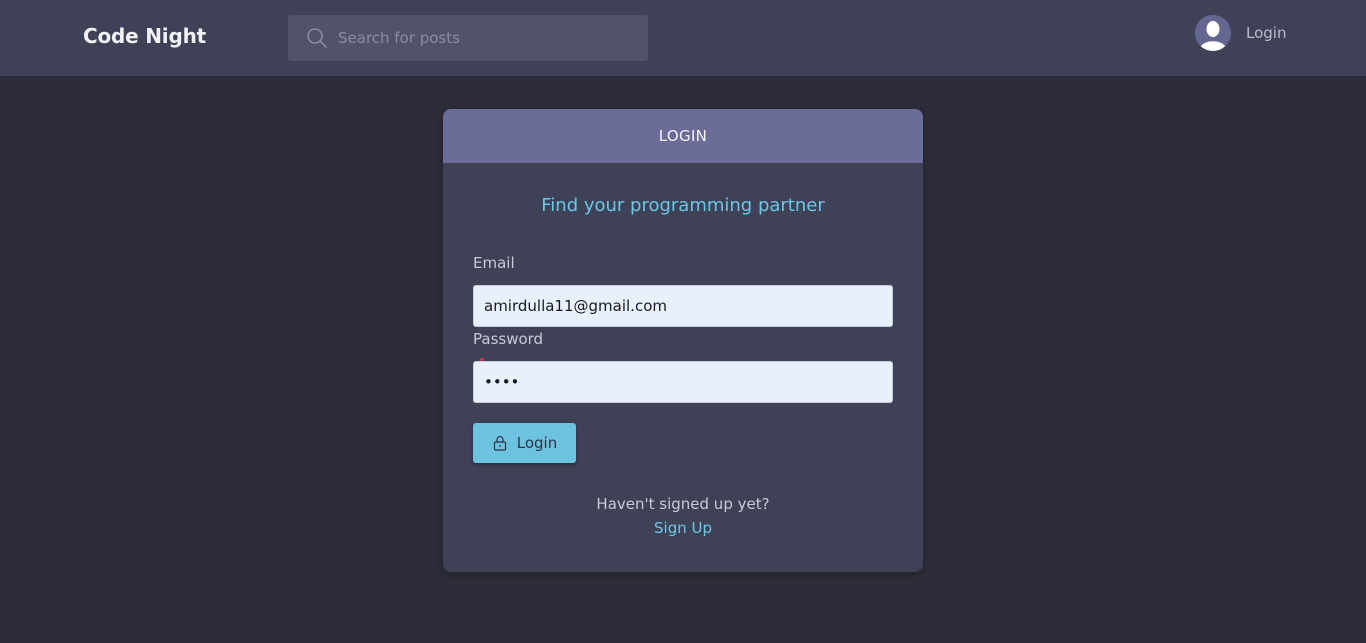  What do you see at coordinates (1213, 33) in the screenshot?
I see `avatar-icon` at bounding box center [1213, 33].